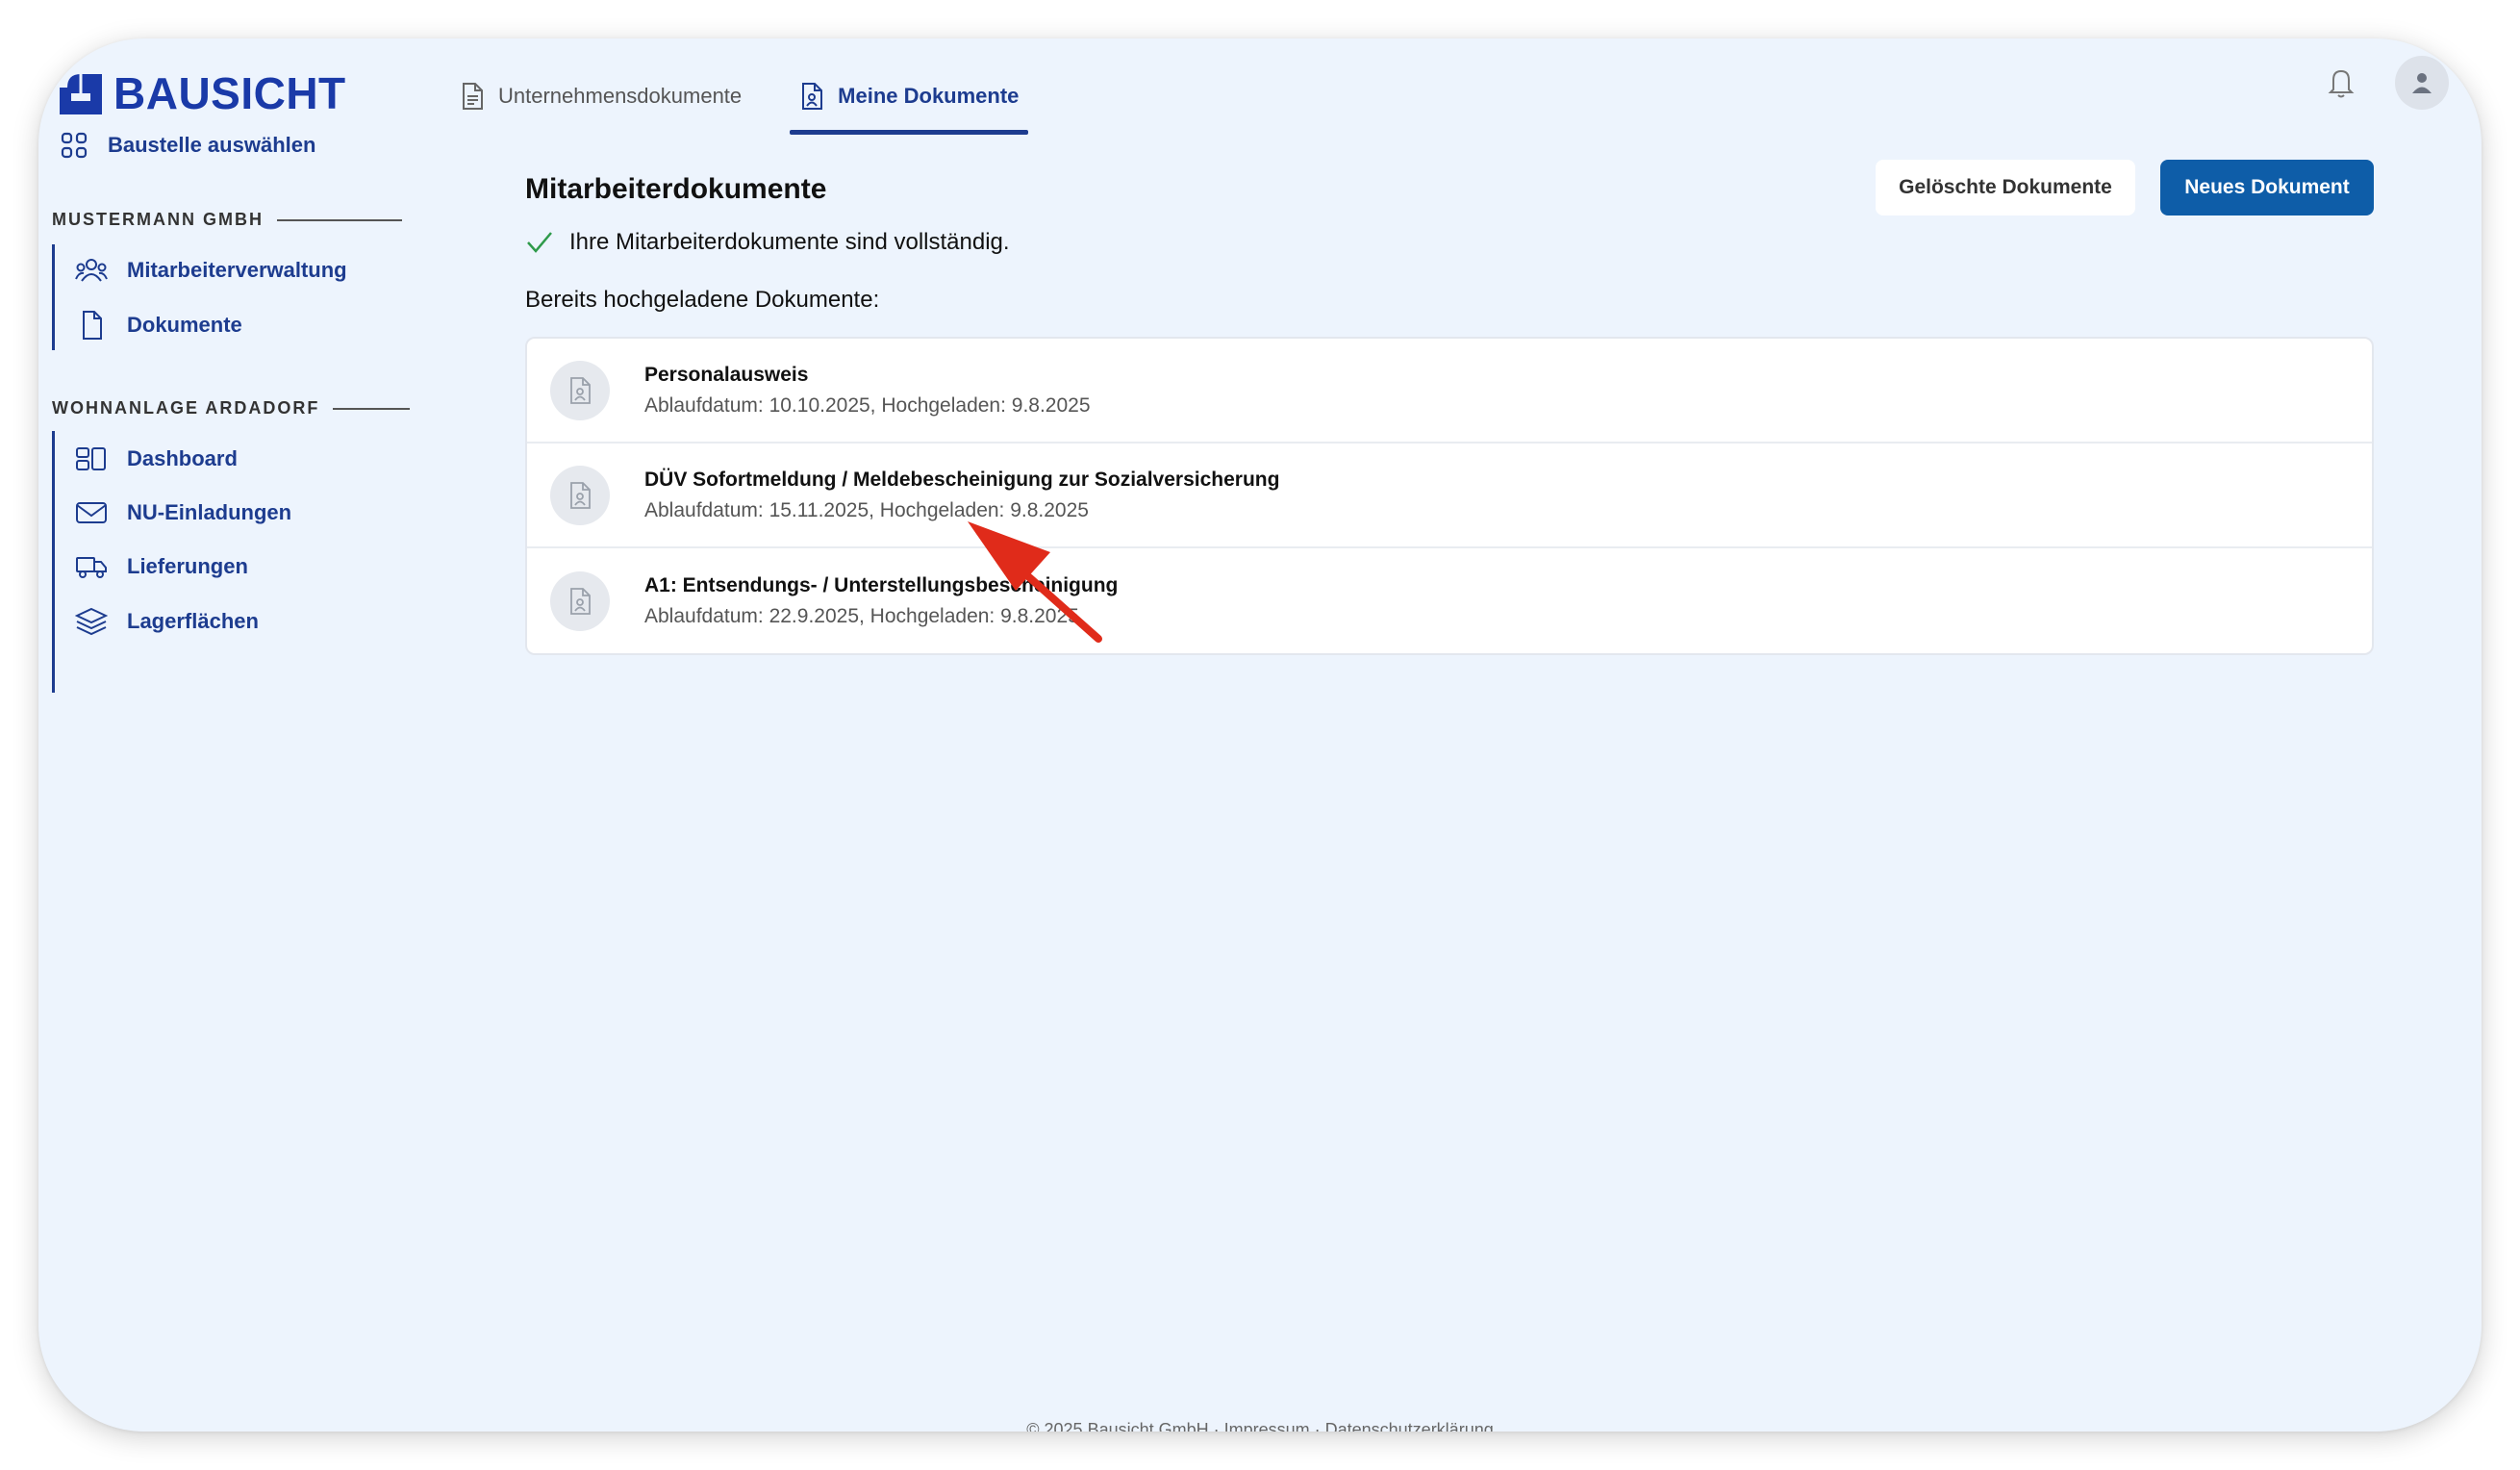  What do you see at coordinates (540, 242) in the screenshot?
I see `check-icon` at bounding box center [540, 242].